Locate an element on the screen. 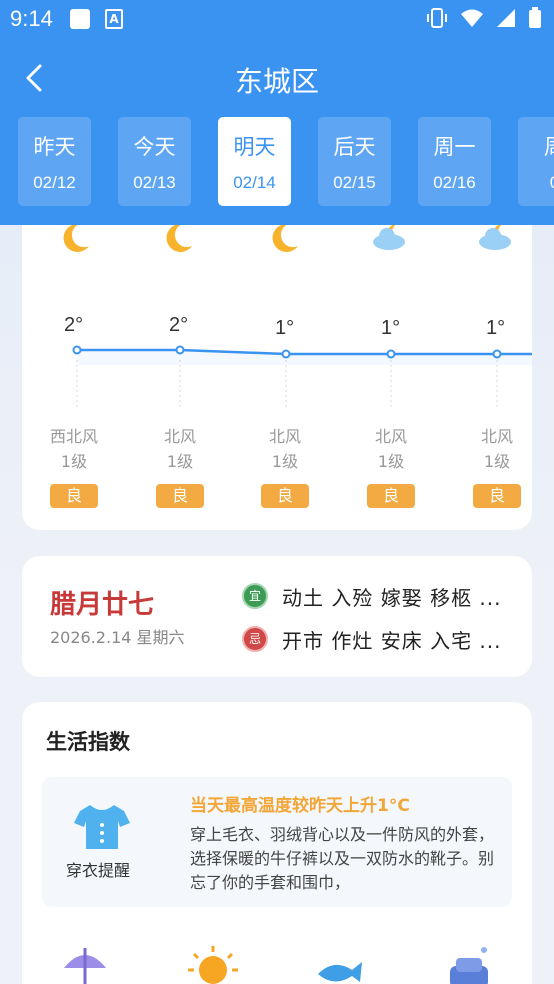 The image size is (554, 984). sun-icon is located at coordinates (213, 963).